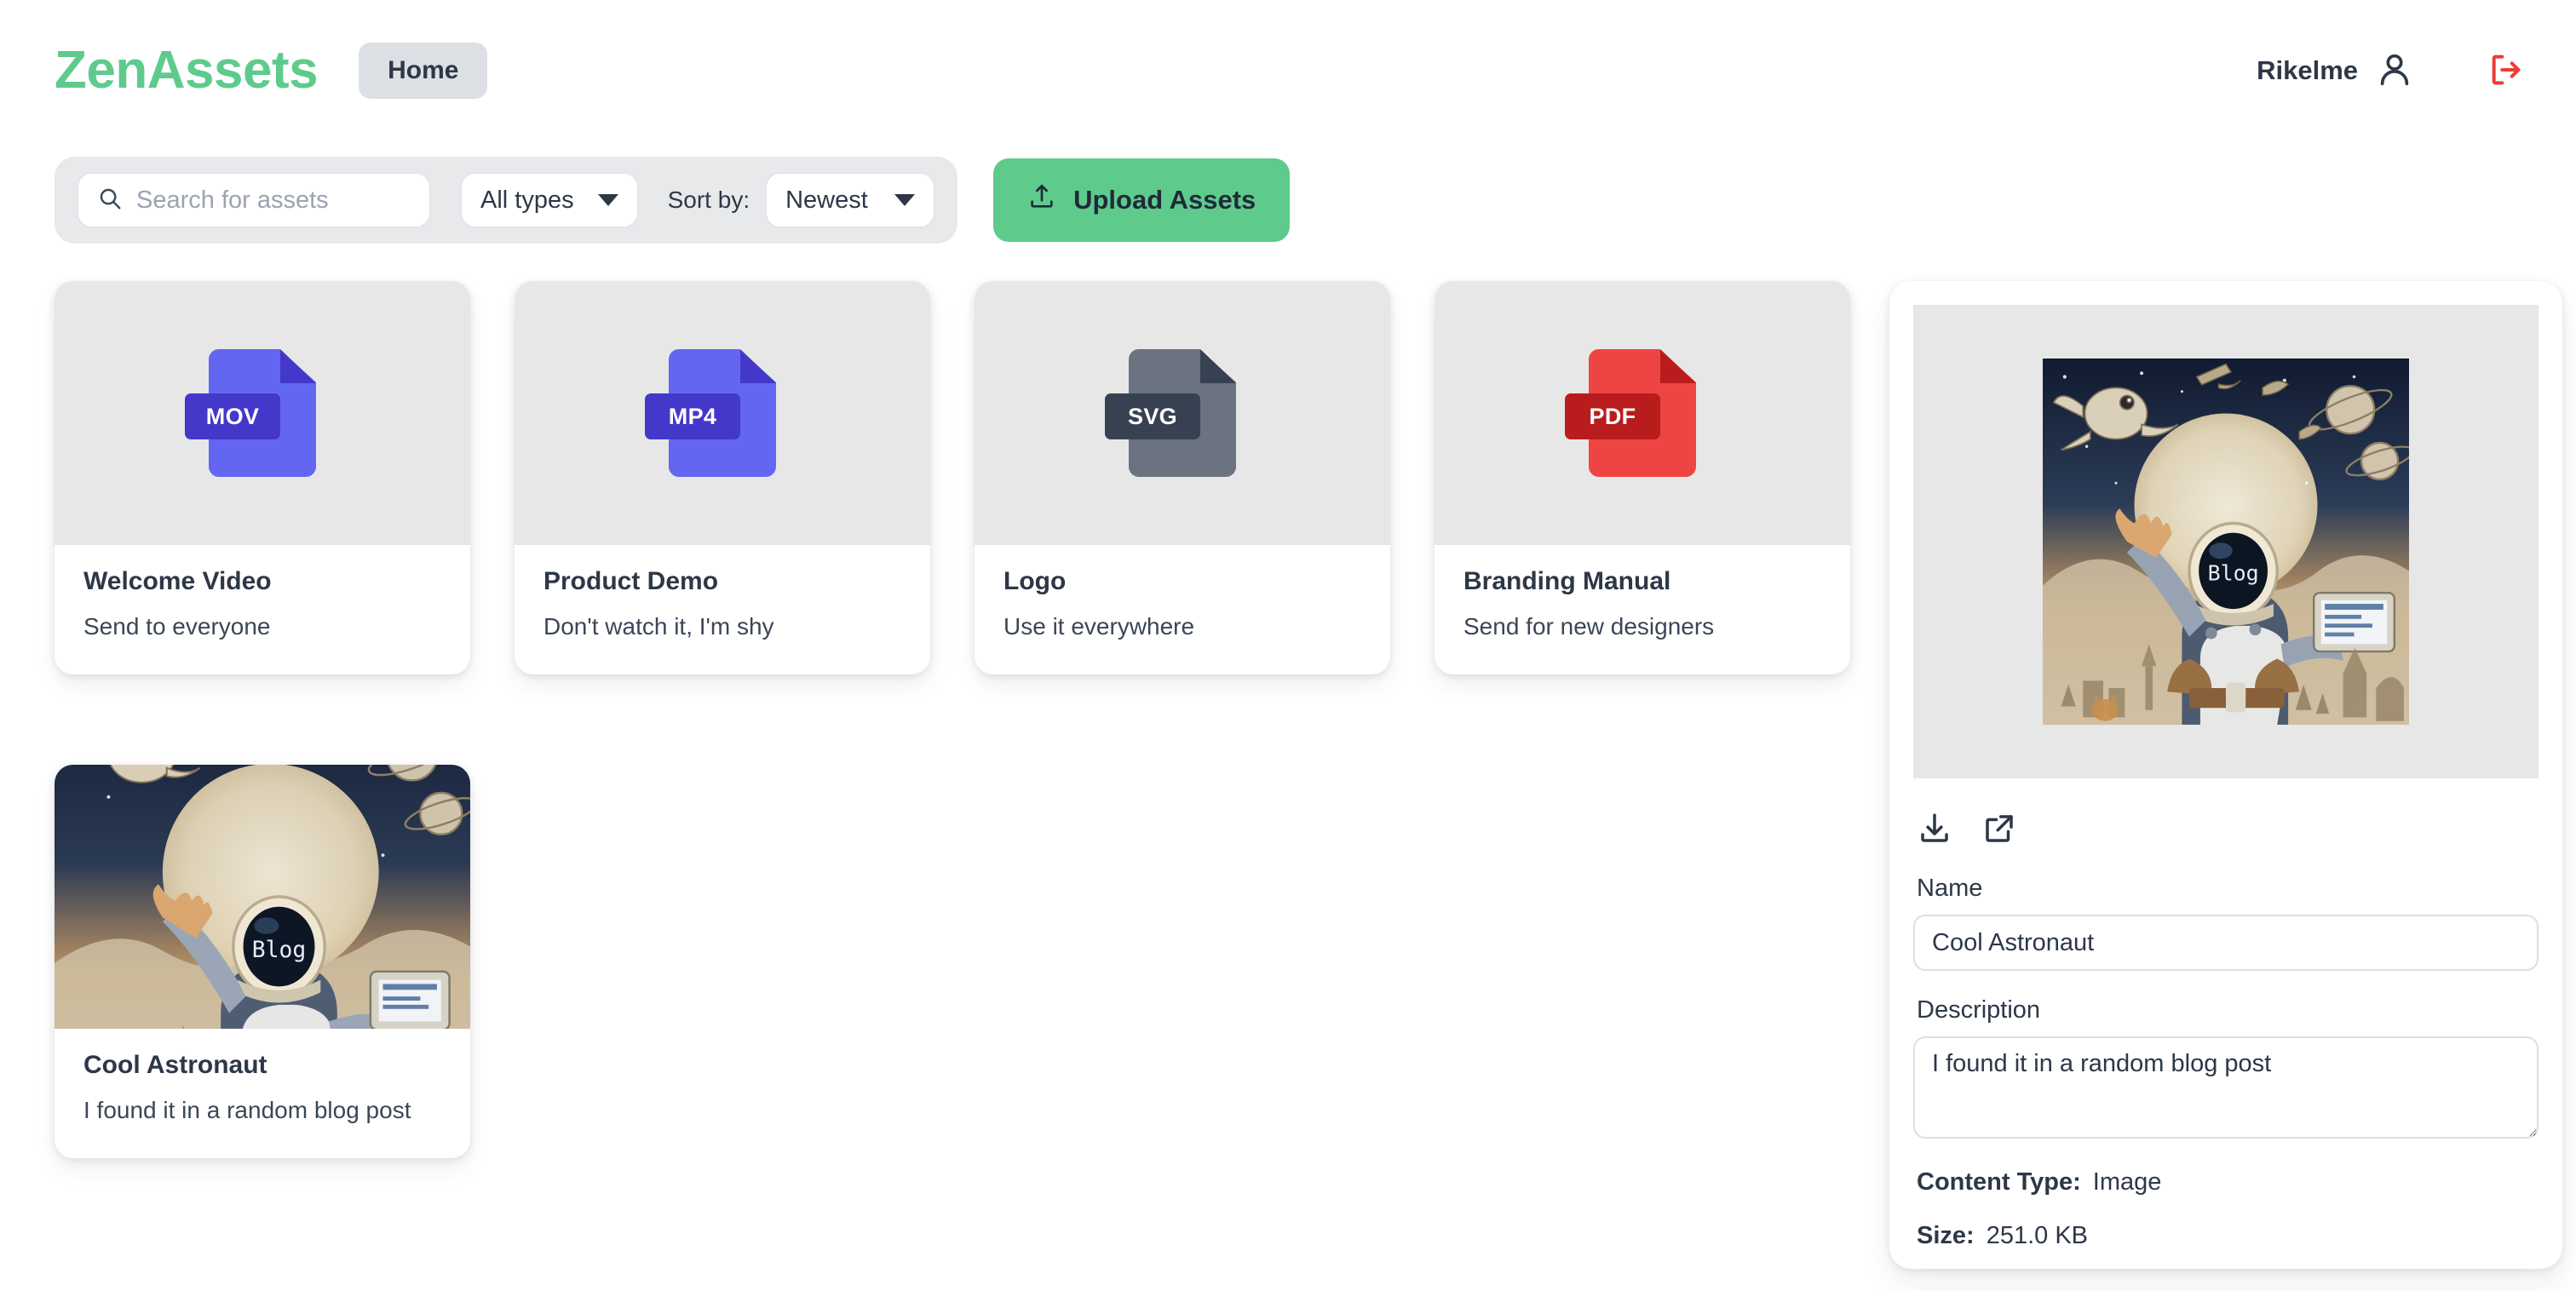  What do you see at coordinates (175, 1065) in the screenshot?
I see `asset-title: Cool Astronaut` at bounding box center [175, 1065].